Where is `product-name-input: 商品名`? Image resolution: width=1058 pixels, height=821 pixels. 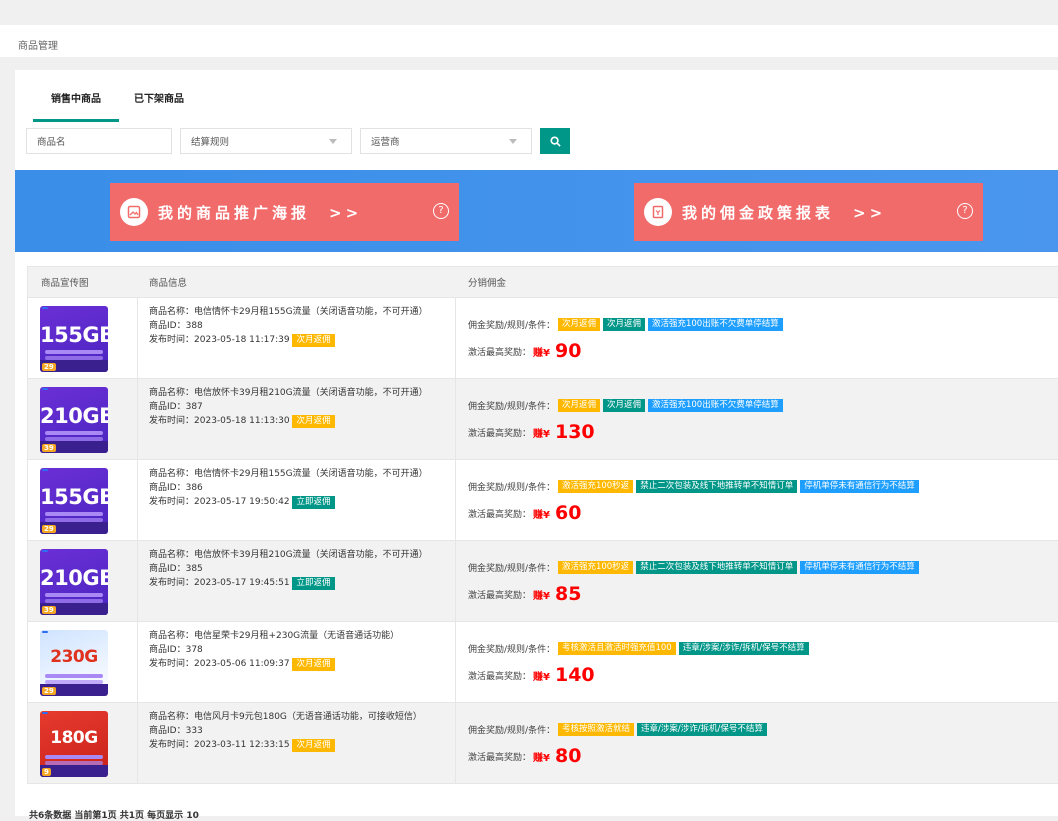 product-name-input: 商品名 is located at coordinates (99, 141).